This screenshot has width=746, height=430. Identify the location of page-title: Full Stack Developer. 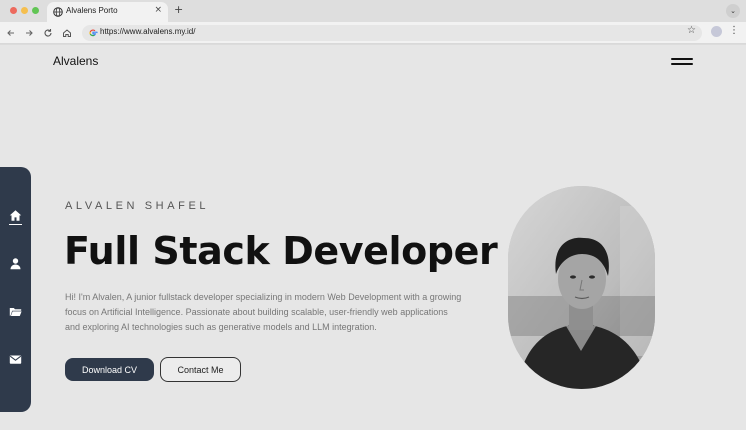
(281, 251).